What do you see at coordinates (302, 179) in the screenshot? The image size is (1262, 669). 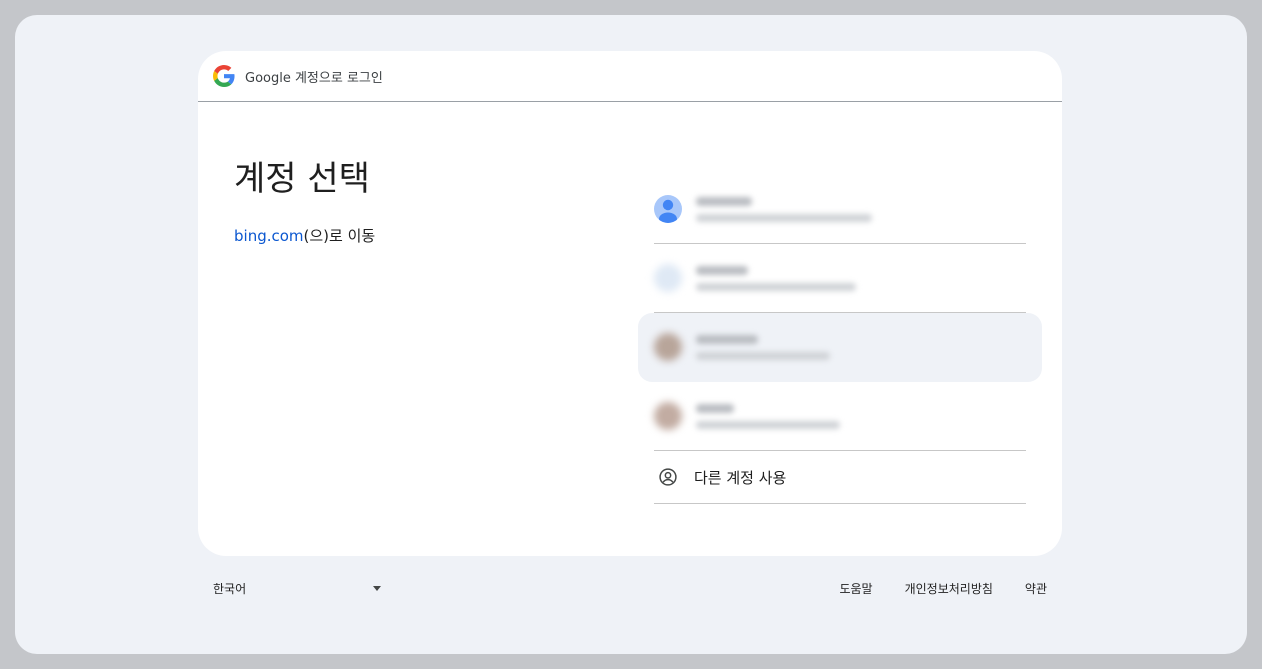 I see `page-title: 계정 선택` at bounding box center [302, 179].